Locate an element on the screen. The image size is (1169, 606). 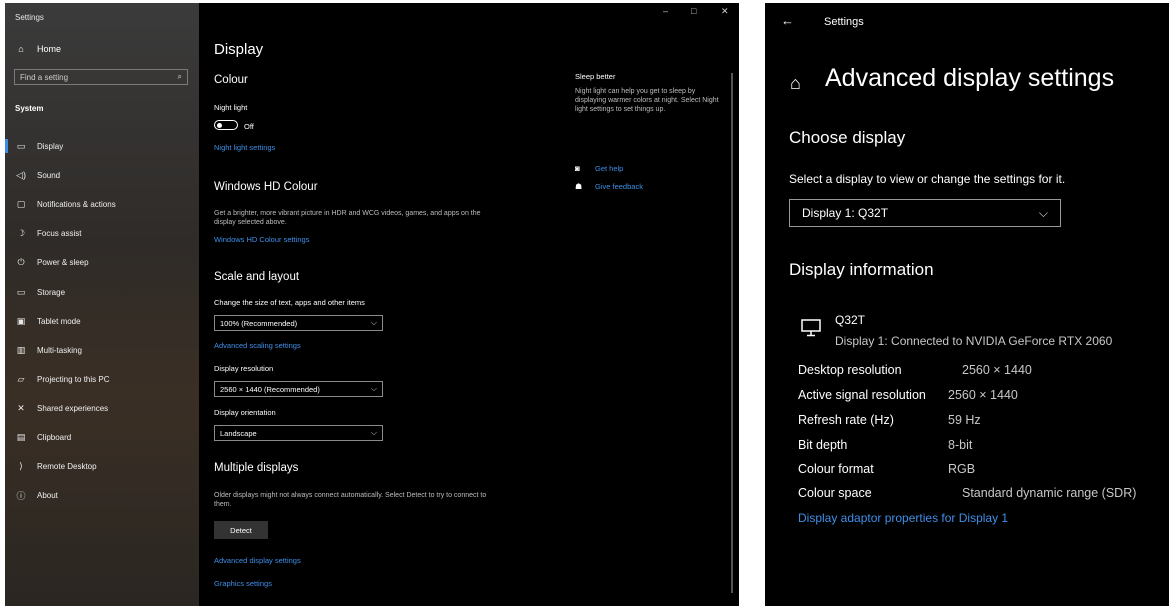
info-value-active-signal: 2560 × 1440 is located at coordinates (983, 395).